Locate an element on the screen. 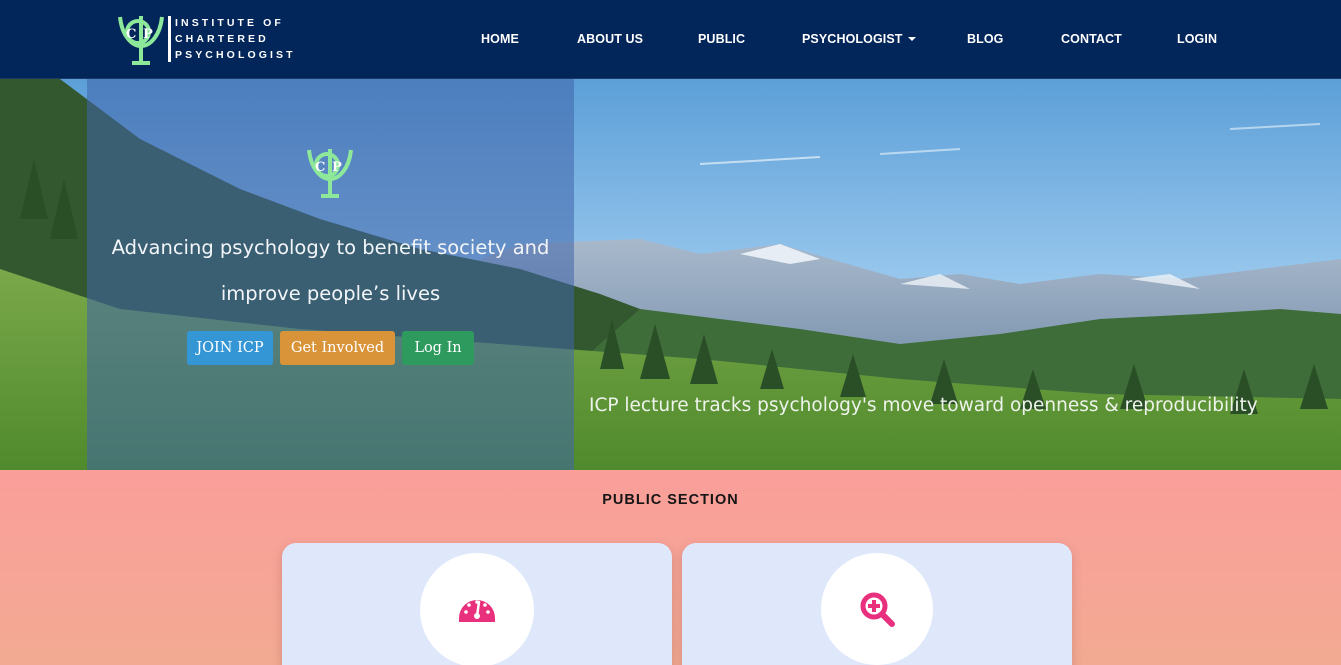 This screenshot has width=1341, height=665. caret-down-icon is located at coordinates (911, 39).